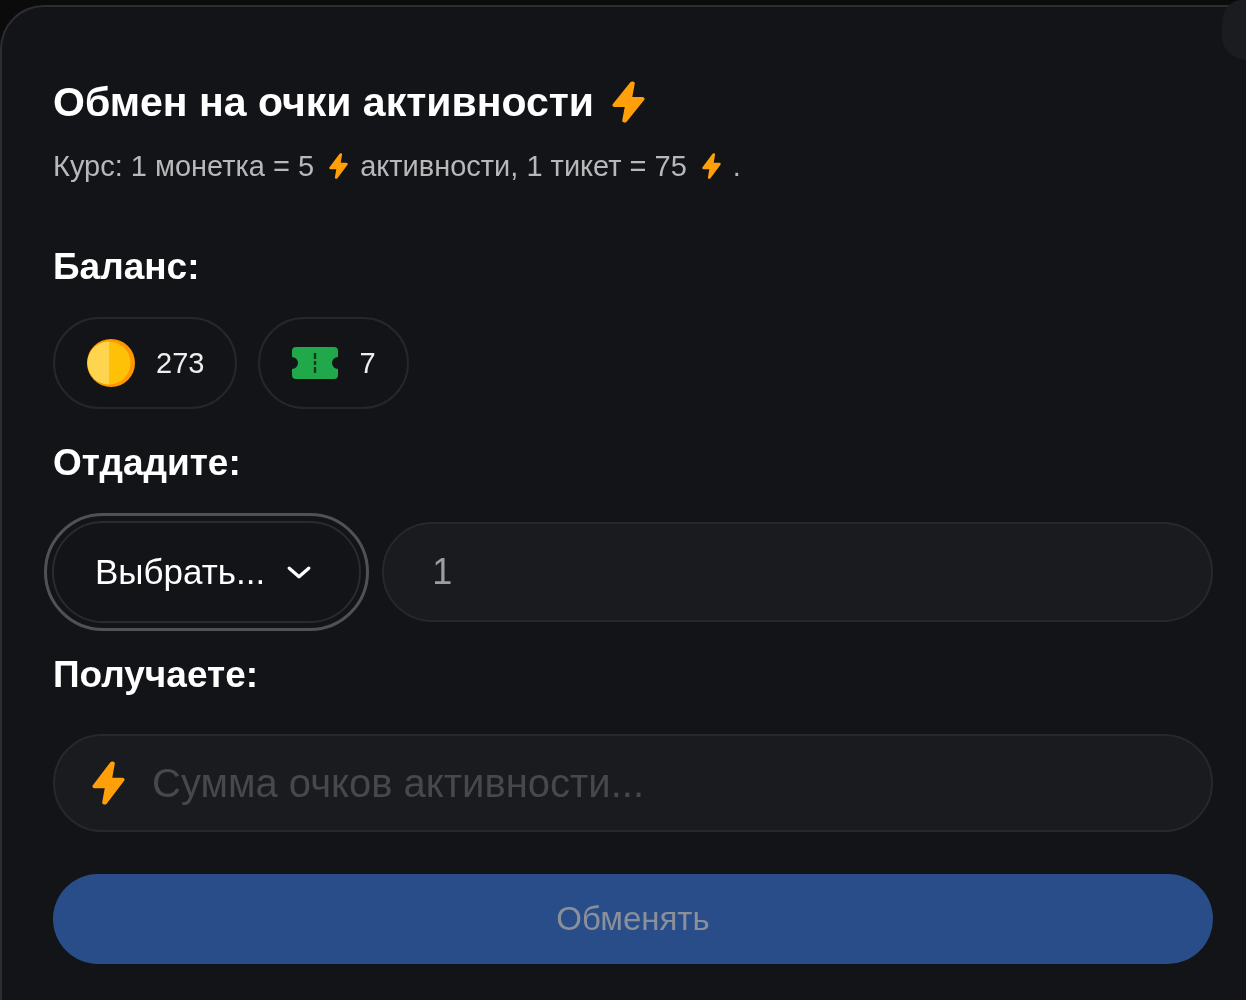 The width and height of the screenshot is (1246, 1000). I want to click on amount-input: 1, so click(797, 572).